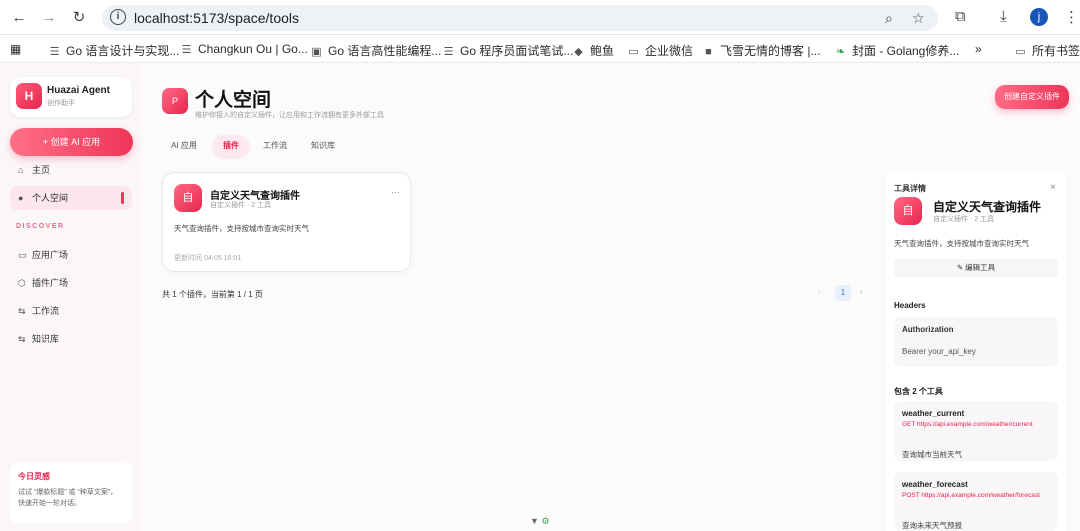 The height and width of the screenshot is (531, 1080). What do you see at coordinates (71, 97) in the screenshot?
I see `brand-card: H Huazai Agent 创作助手` at bounding box center [71, 97].